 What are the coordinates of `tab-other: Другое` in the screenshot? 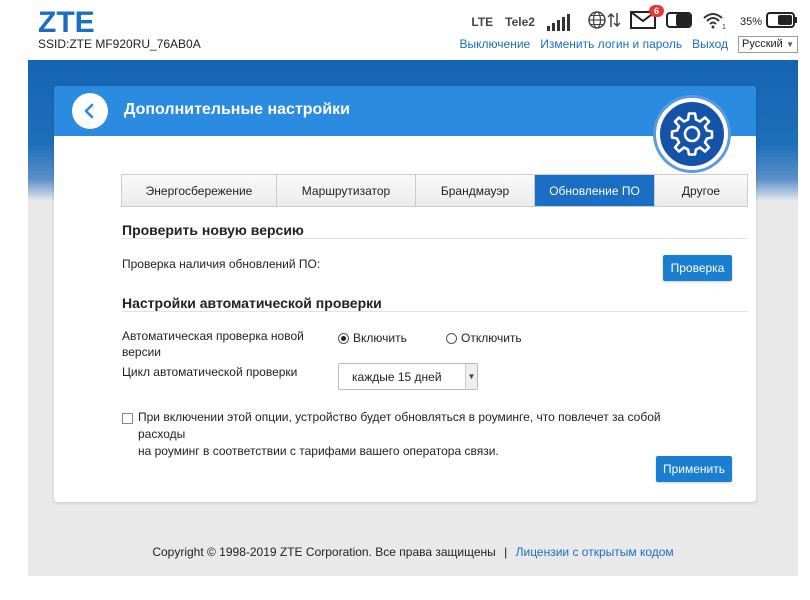 It's located at (701, 190).